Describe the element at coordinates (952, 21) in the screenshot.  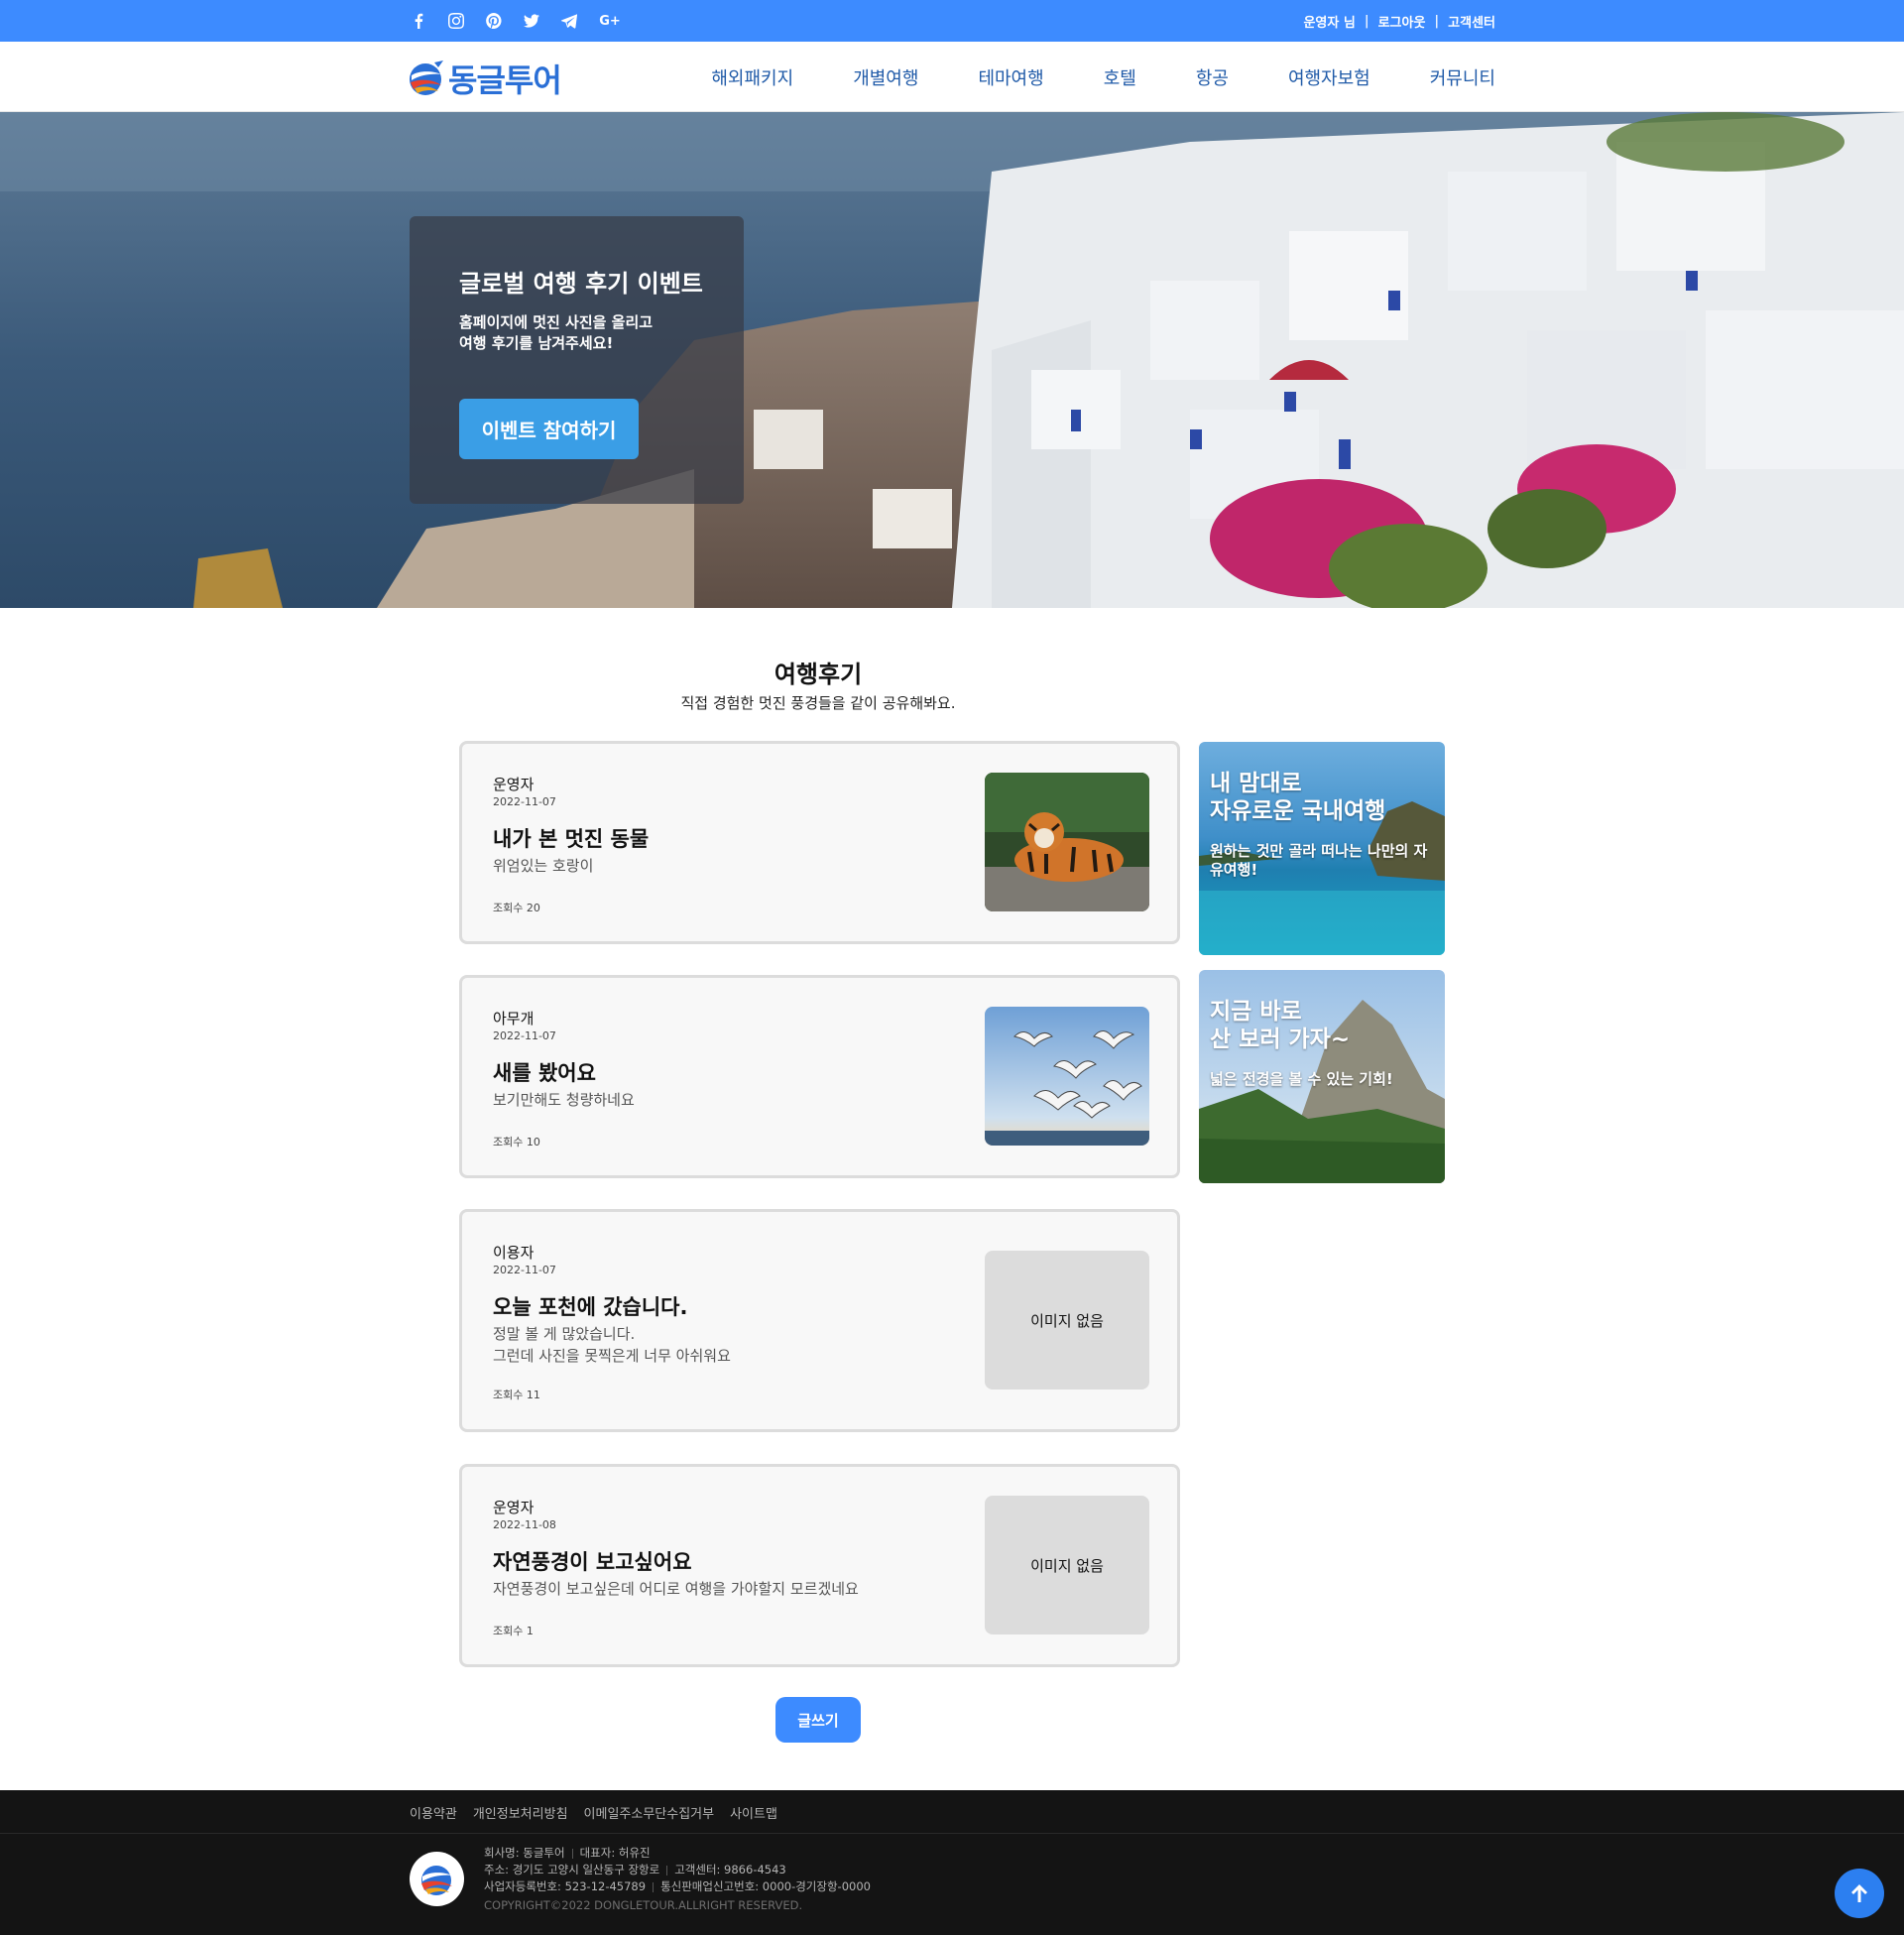
I see `top-bar: G+ 운영자 님 | 로그아웃 | 고객센터` at that location.